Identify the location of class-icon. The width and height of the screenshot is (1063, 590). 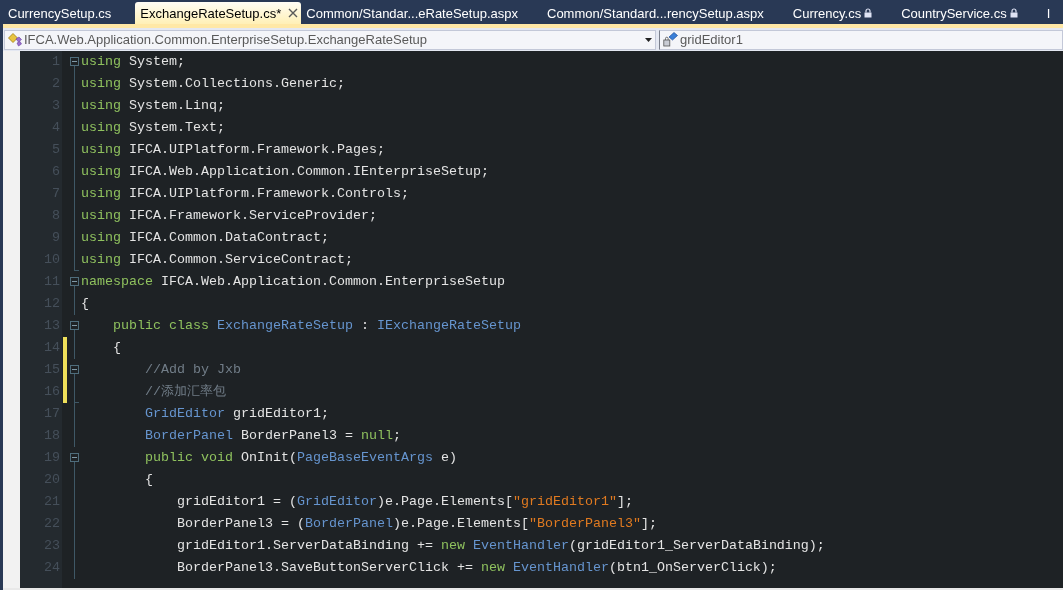
(15, 39).